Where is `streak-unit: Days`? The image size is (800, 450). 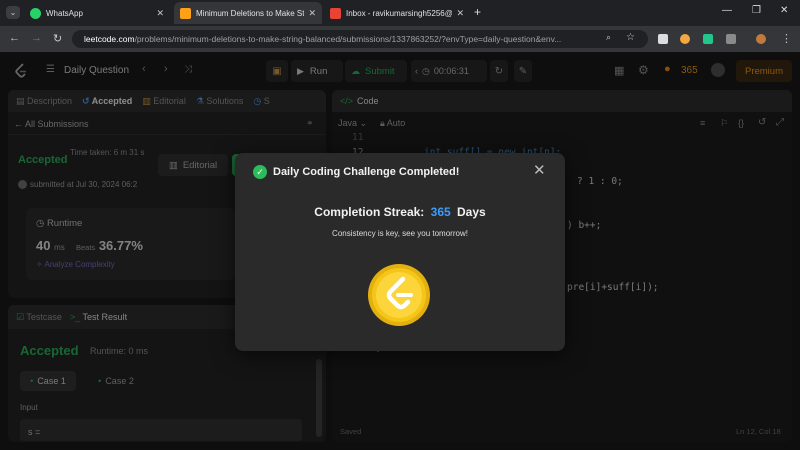 streak-unit: Days is located at coordinates (471, 212).